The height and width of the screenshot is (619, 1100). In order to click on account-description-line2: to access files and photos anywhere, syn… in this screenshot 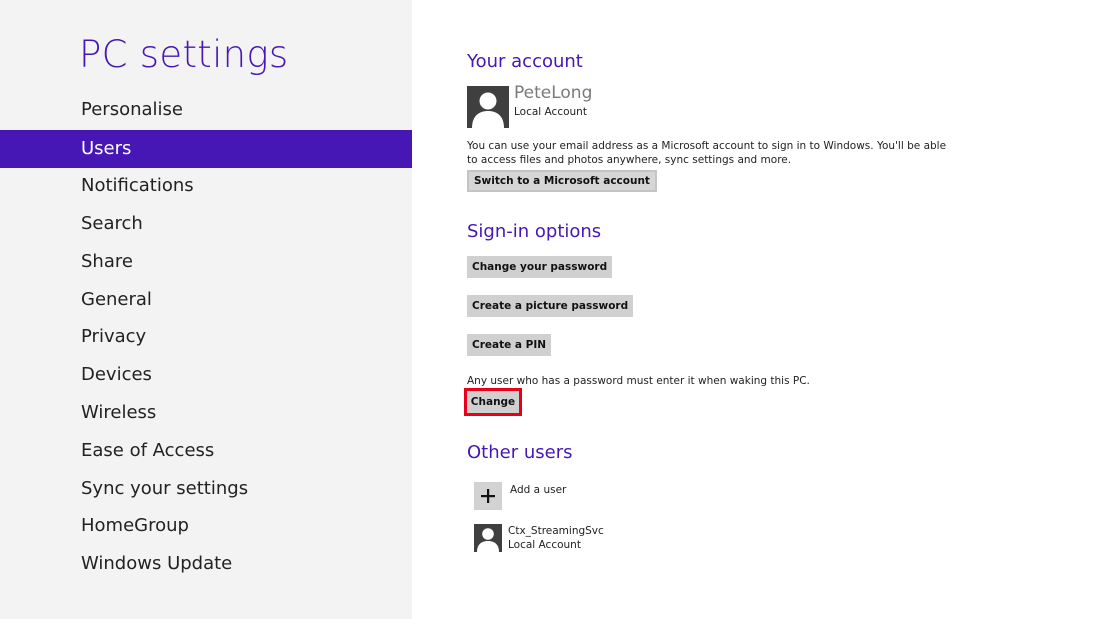, I will do `click(629, 160)`.